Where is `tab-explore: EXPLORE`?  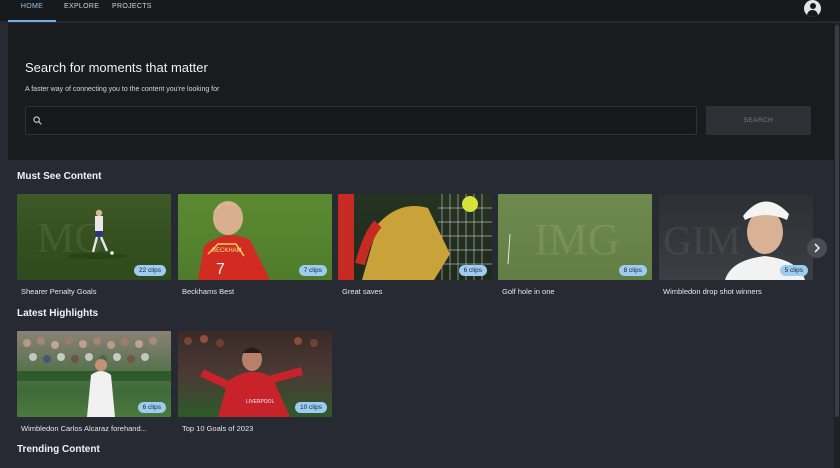
tab-explore: EXPLORE is located at coordinates (81, 11).